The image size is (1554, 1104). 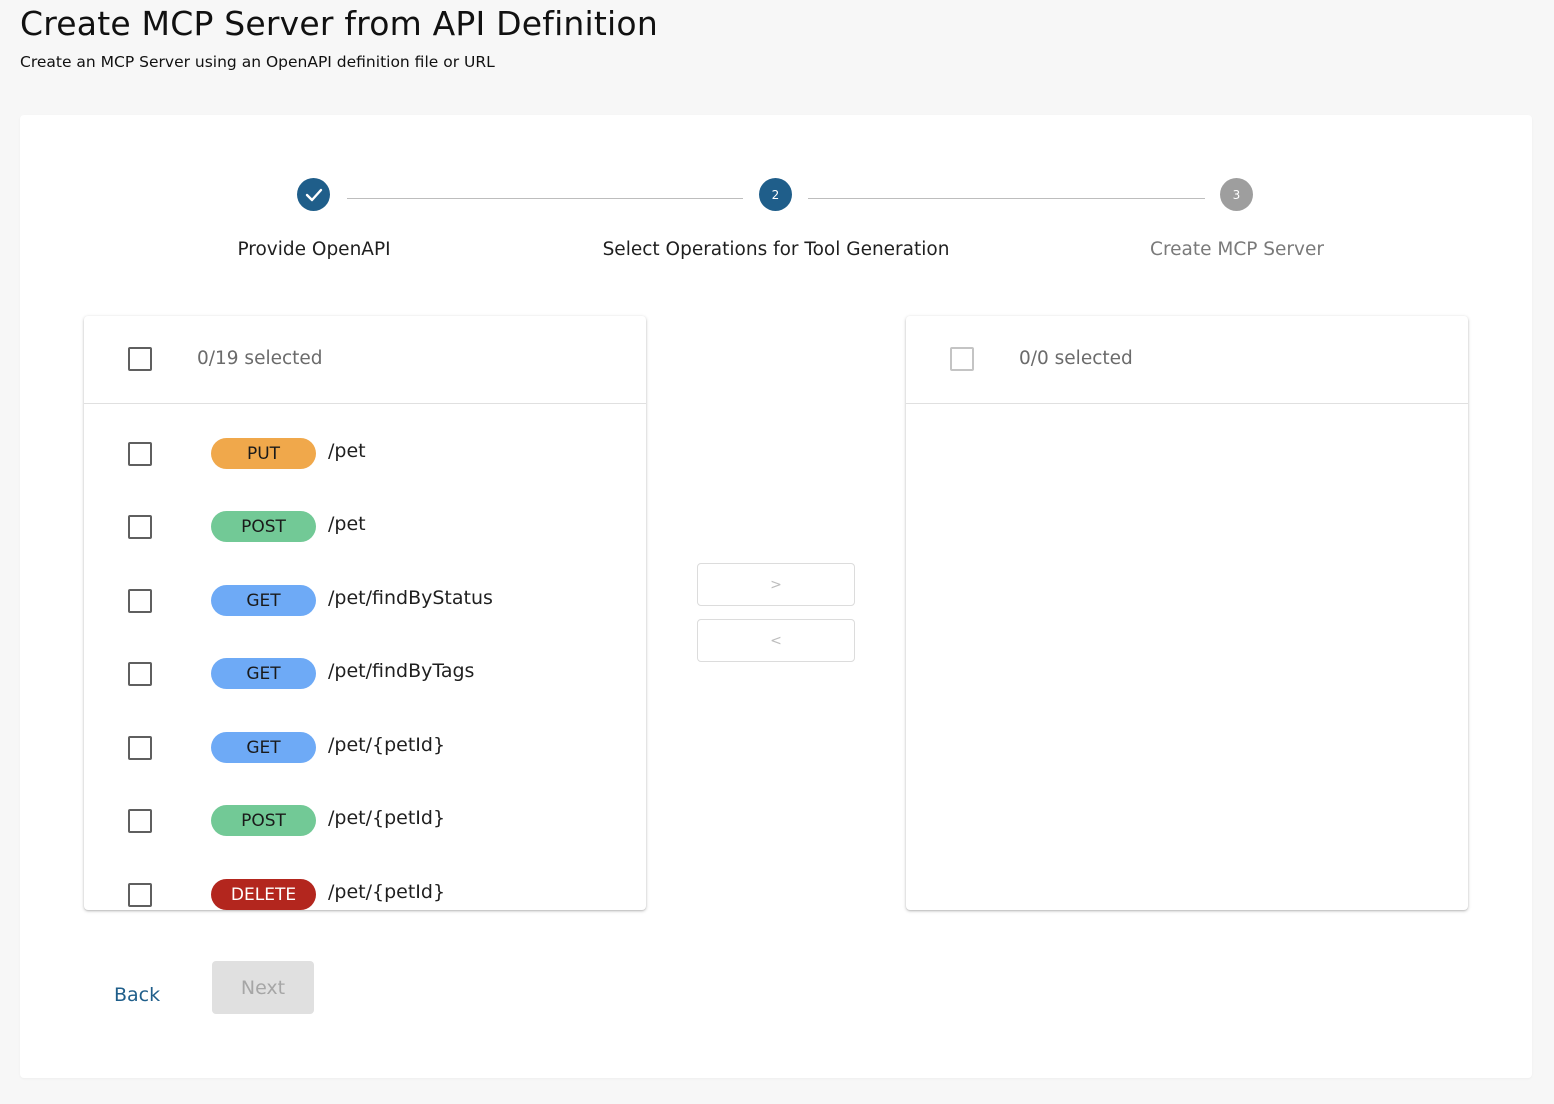 I want to click on step-2-circle: 2, so click(x=775, y=194).